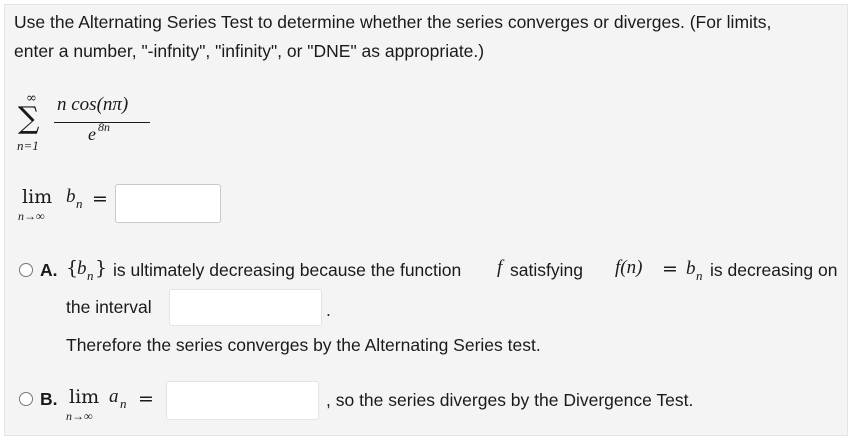 This screenshot has width=854, height=444. I want to click on option-a-text-2: is decreasing on, so click(774, 270).